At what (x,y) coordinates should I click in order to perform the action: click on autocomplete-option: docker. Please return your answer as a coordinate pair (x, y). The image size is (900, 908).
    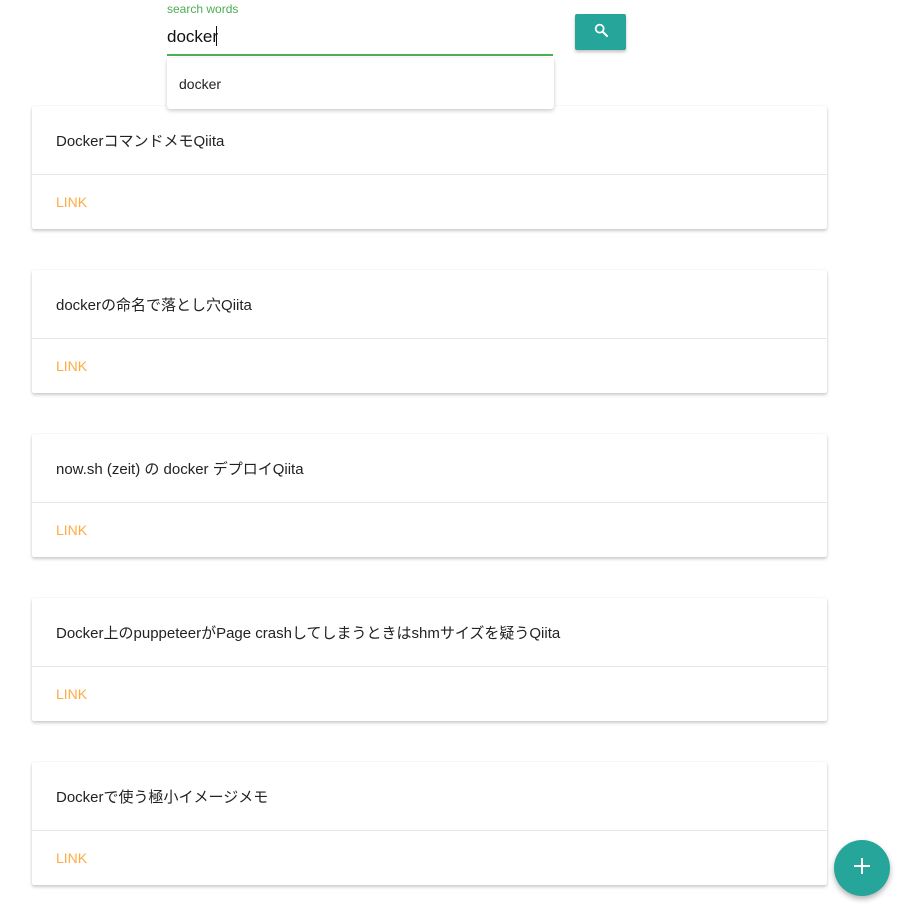
    Looking at the image, I should click on (360, 83).